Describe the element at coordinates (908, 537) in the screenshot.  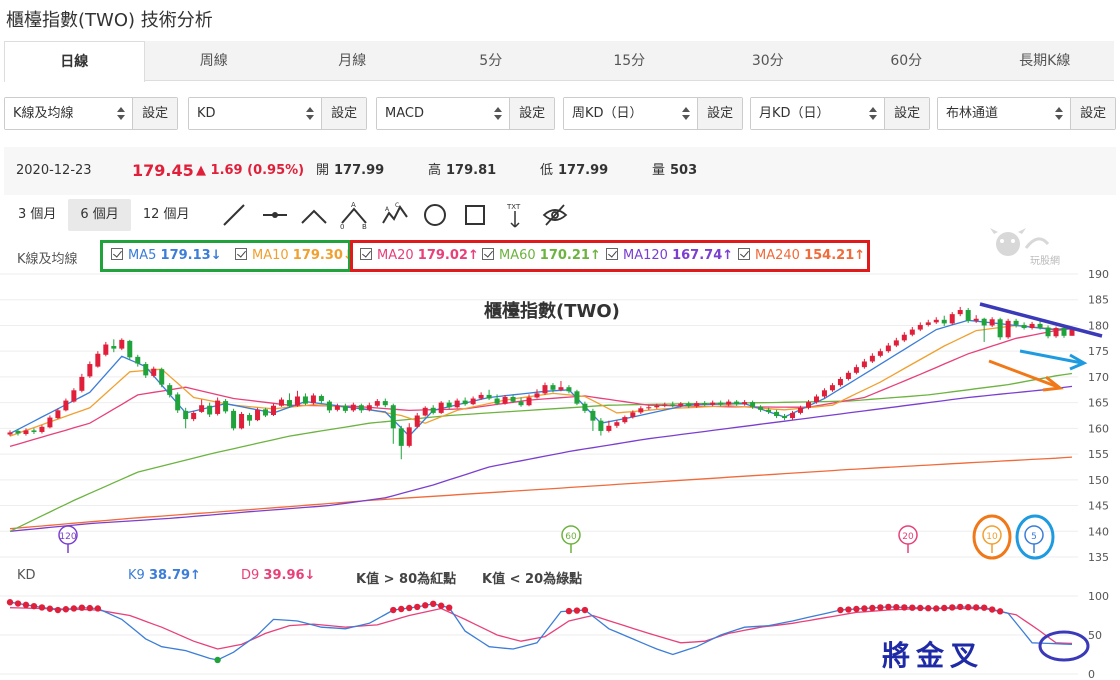
I see `period-marker-label: 20` at that location.